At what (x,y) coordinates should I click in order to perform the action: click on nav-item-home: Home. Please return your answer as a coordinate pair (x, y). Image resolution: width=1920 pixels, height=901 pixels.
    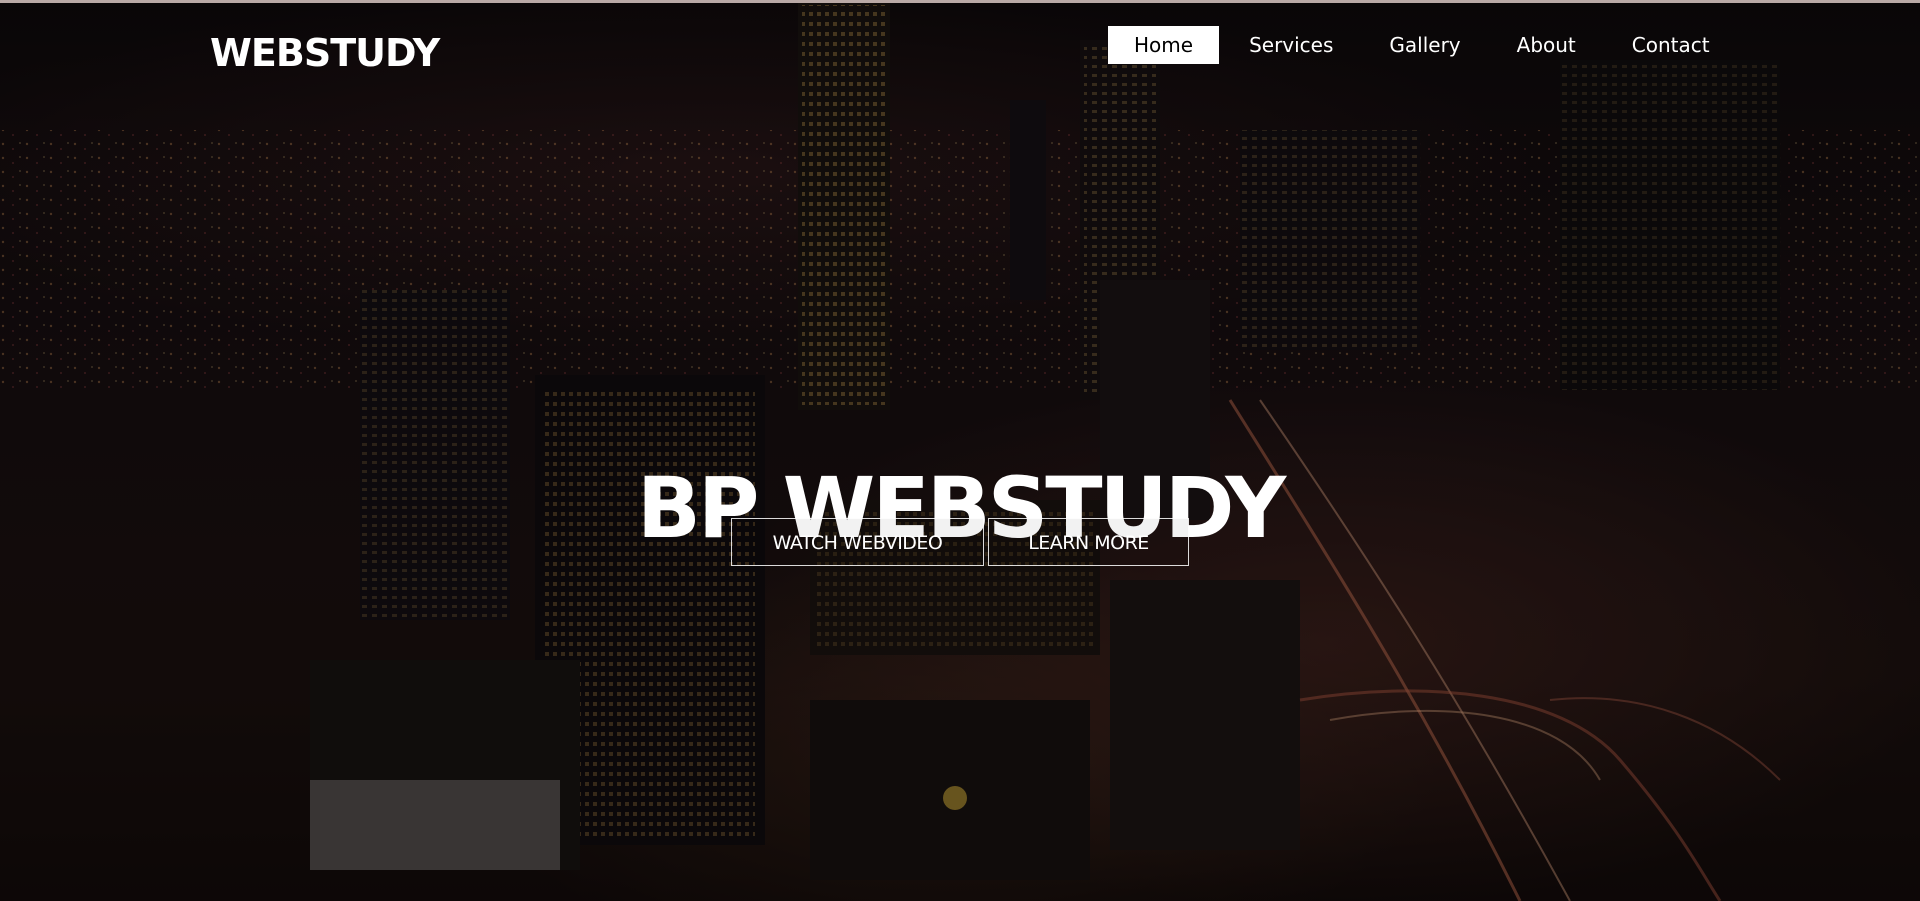
    Looking at the image, I should click on (1164, 45).